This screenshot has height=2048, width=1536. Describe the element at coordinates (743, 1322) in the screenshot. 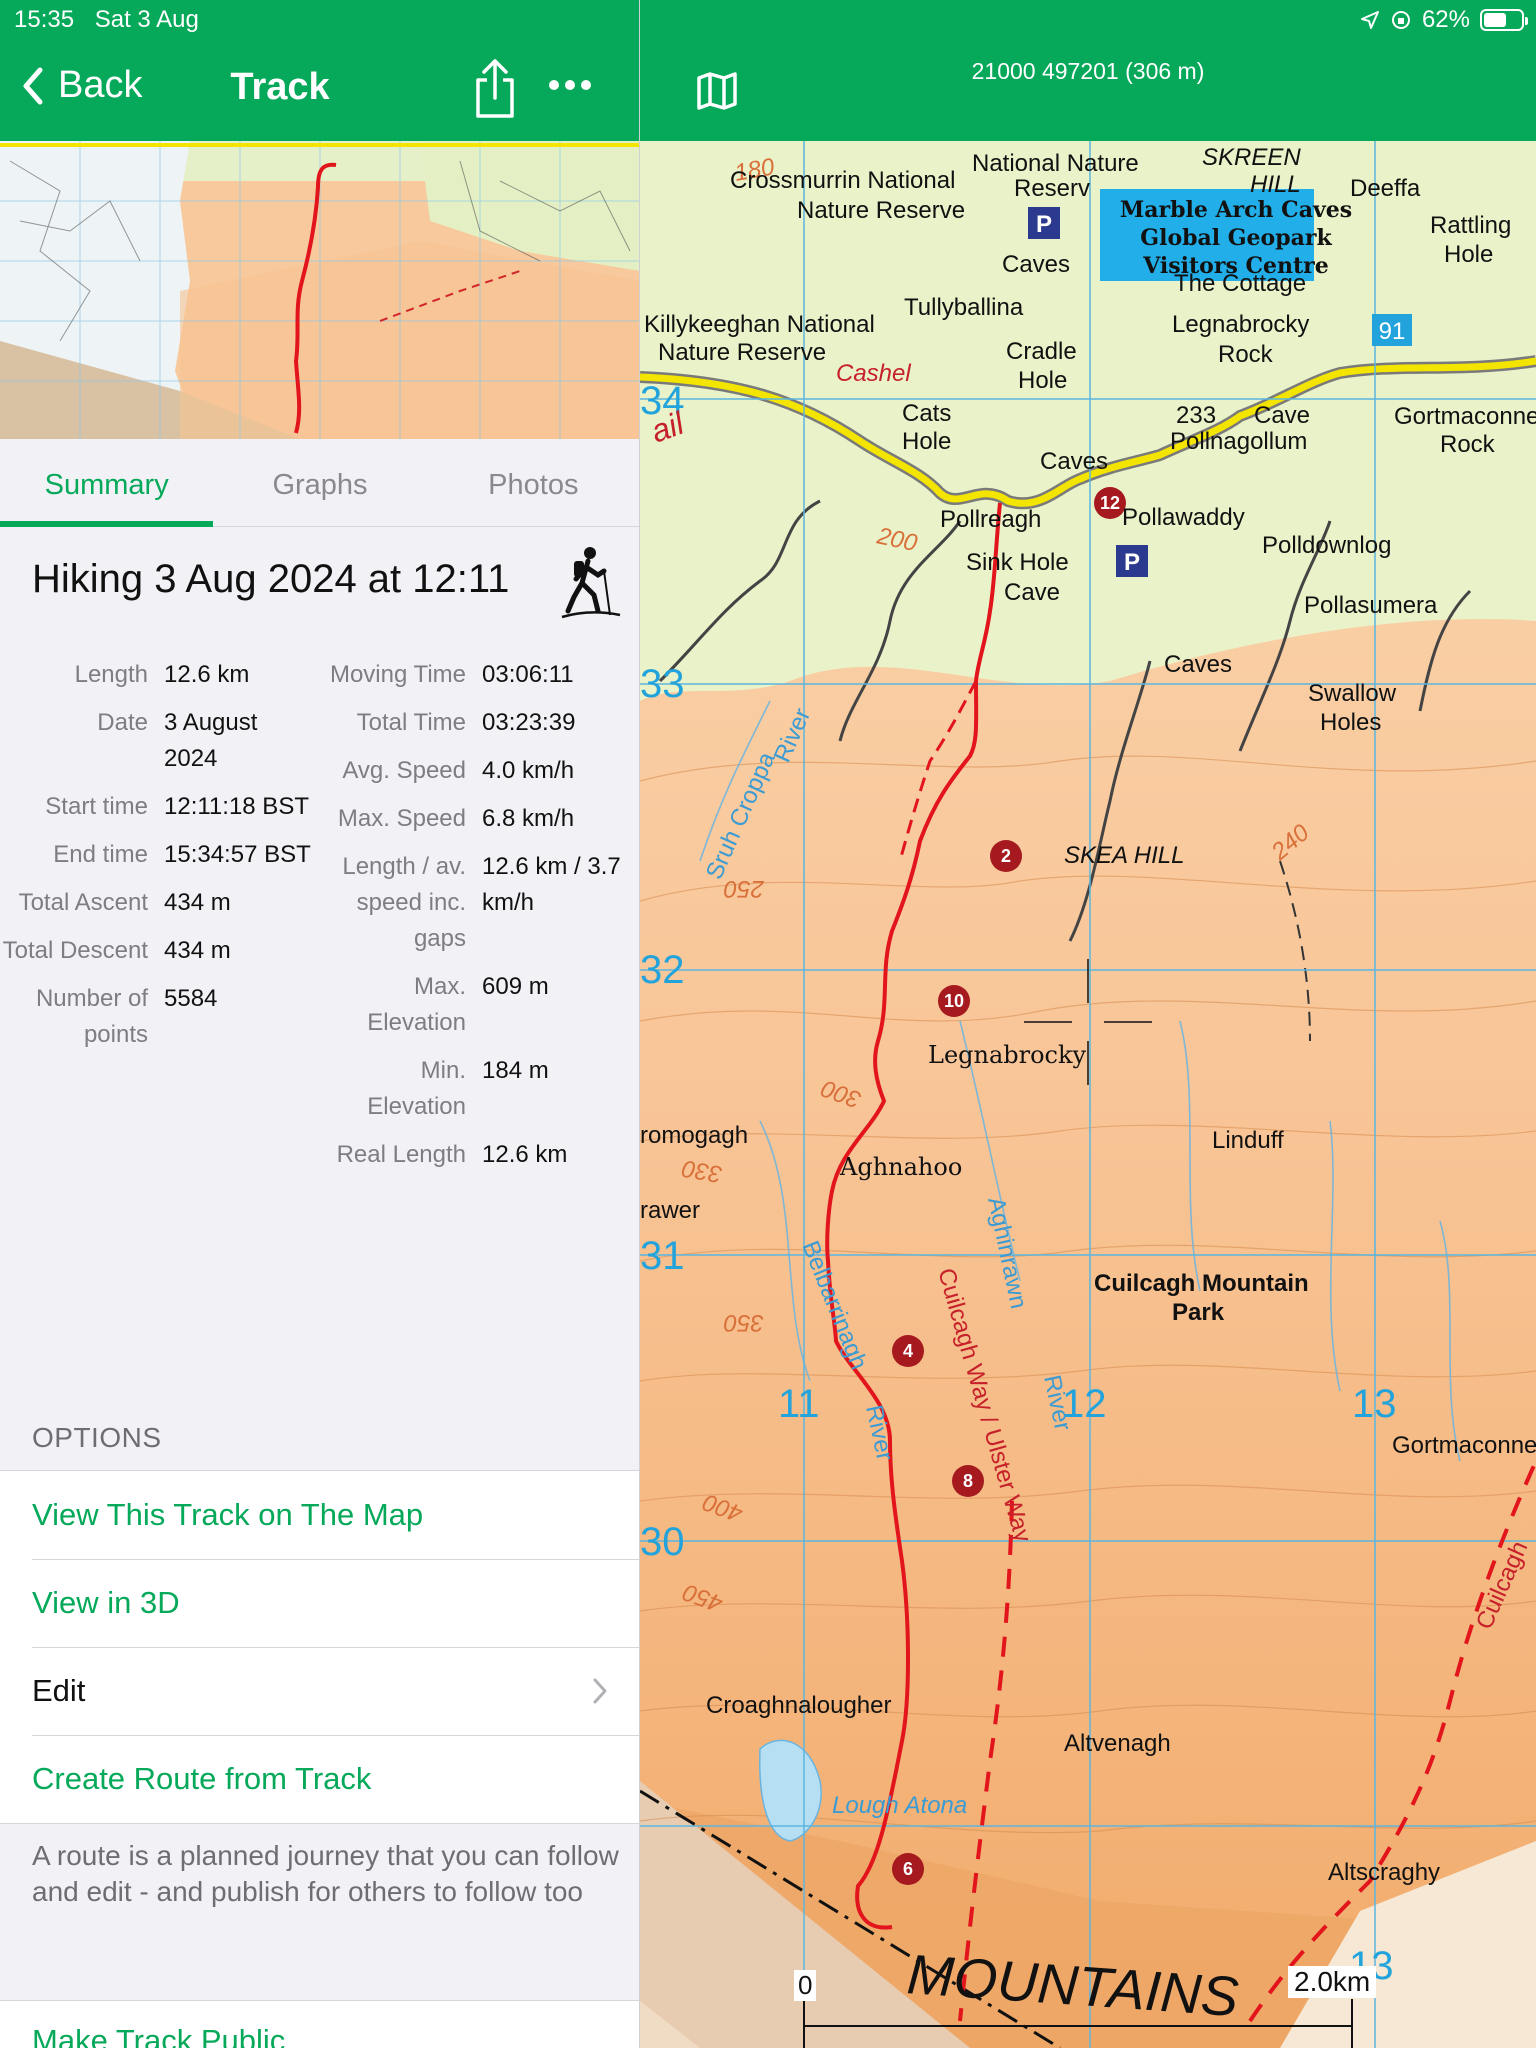

I see `svg-text: 350` at that location.